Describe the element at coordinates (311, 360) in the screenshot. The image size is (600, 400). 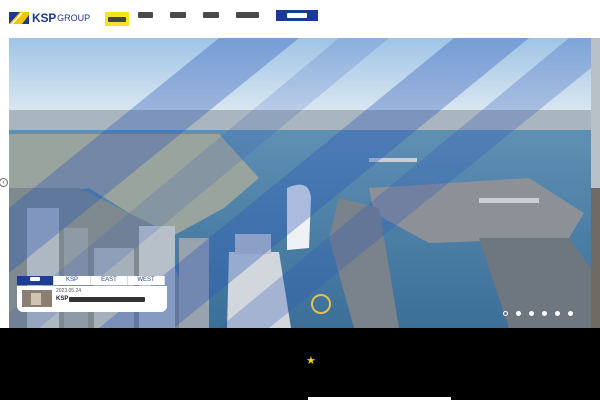
I see `star-icon: ★` at that location.